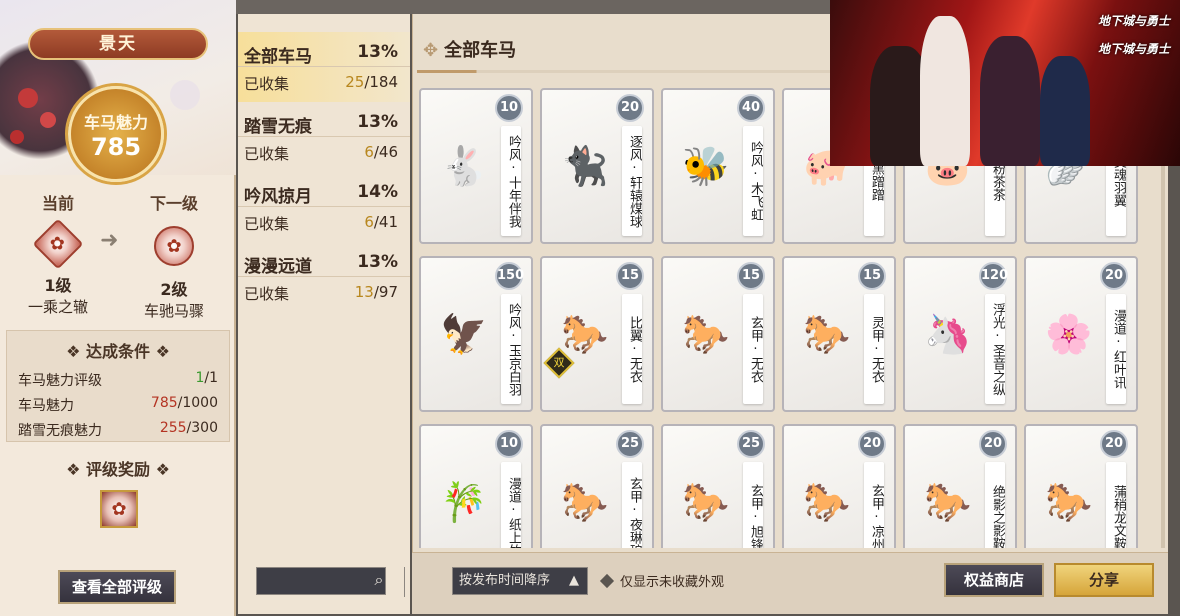 This screenshot has height=616, width=1180. Describe the element at coordinates (511, 505) in the screenshot. I see `mount-name: 漫道·纸上竹` at that location.